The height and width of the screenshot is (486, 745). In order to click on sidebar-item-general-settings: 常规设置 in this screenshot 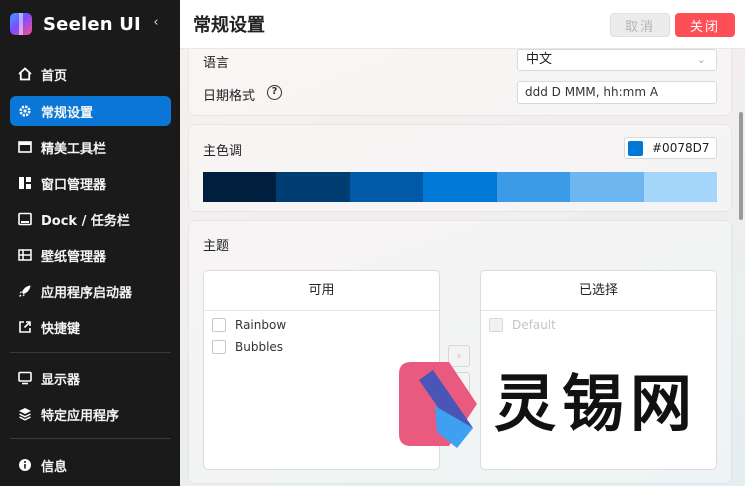, I will do `click(90, 111)`.